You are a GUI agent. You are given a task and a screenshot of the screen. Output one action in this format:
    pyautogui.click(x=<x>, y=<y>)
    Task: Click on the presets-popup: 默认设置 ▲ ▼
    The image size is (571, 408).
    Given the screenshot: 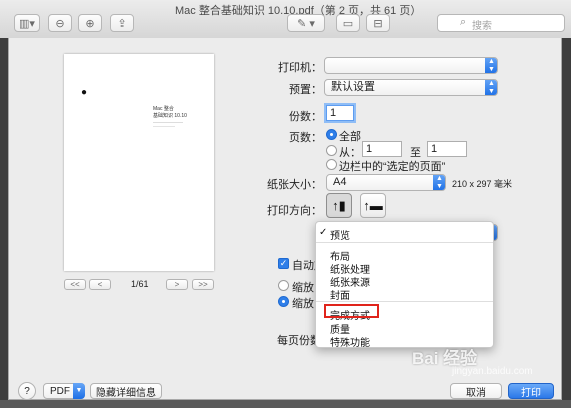 What is the action you would take?
    pyautogui.click(x=411, y=87)
    